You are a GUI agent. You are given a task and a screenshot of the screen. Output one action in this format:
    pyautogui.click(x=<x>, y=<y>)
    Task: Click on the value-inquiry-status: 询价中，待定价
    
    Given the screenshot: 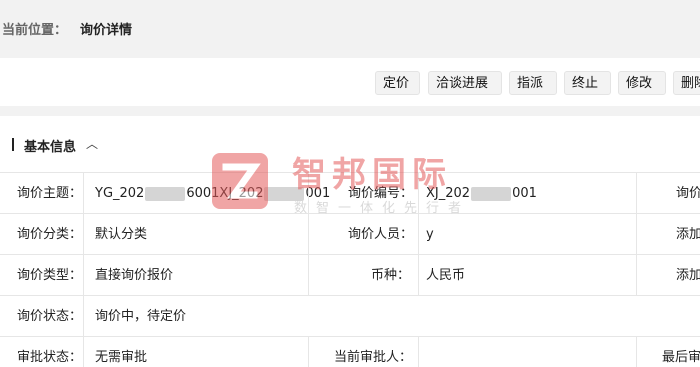 What is the action you would take?
    pyautogui.click(x=141, y=316)
    